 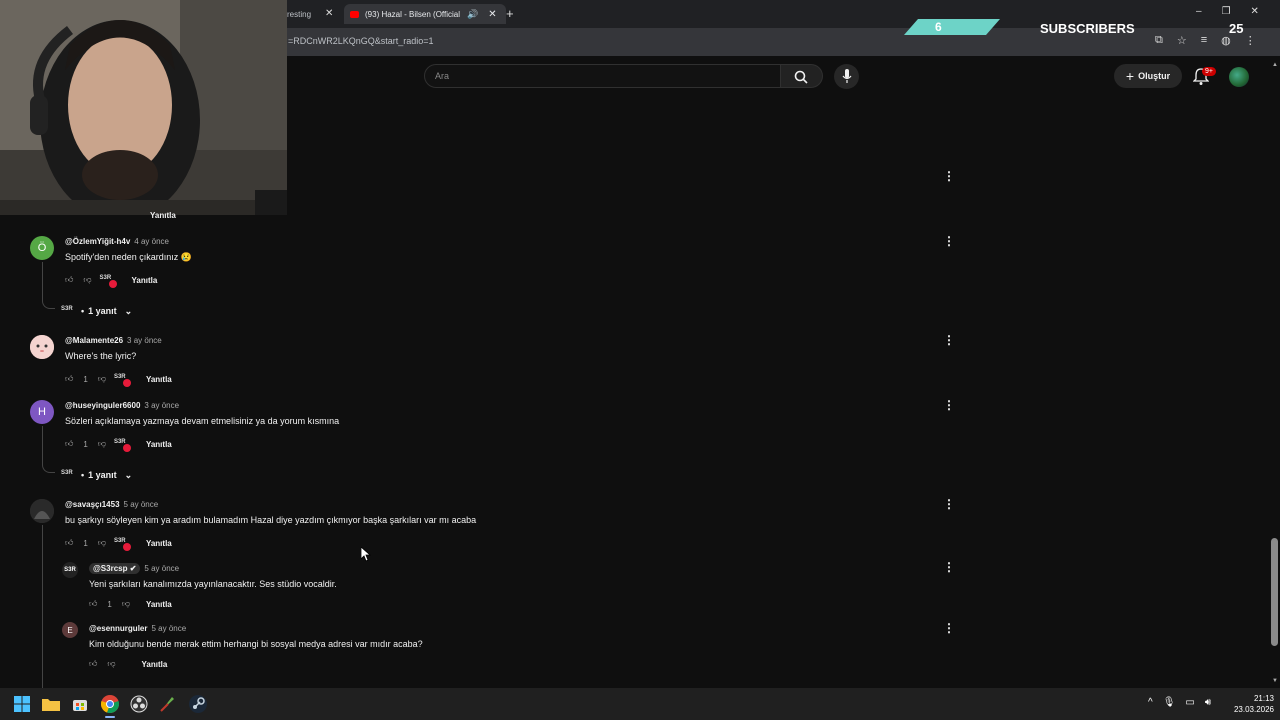 I want to click on verified-check-icon: ✔, so click(x=133, y=568).